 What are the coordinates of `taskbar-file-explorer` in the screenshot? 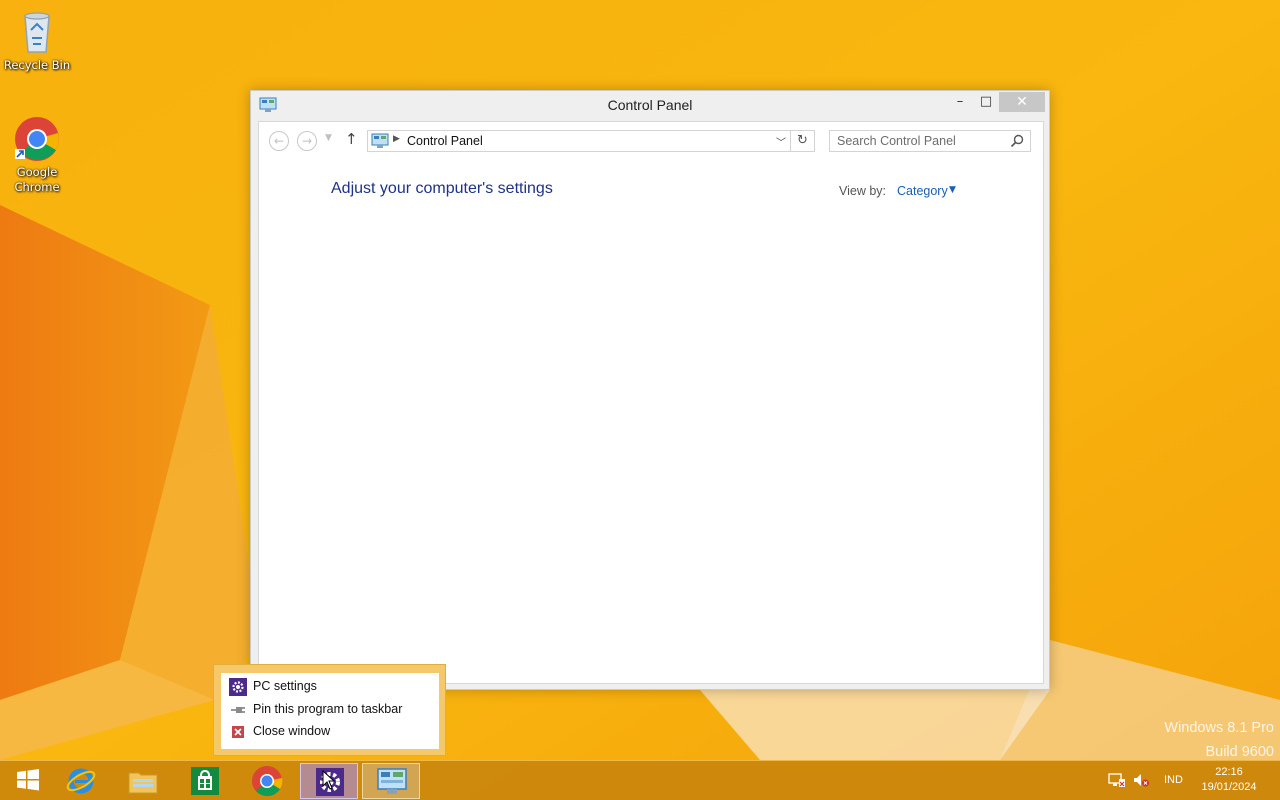 It's located at (143, 781).